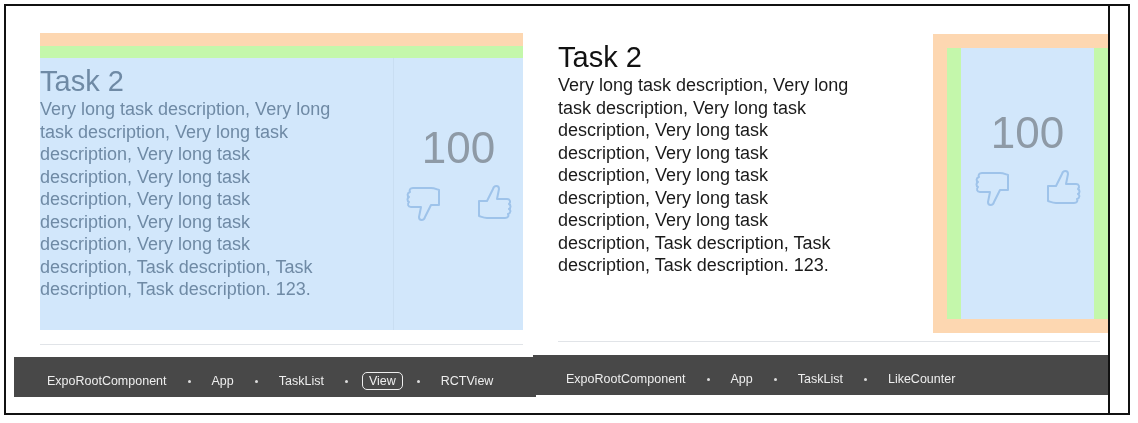 The height and width of the screenshot is (423, 1138). What do you see at coordinates (921, 379) in the screenshot?
I see `breadcrumb-item: LikeCounter` at bounding box center [921, 379].